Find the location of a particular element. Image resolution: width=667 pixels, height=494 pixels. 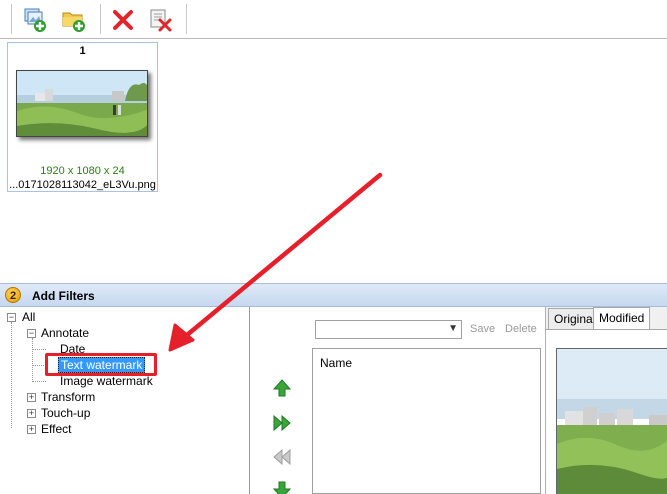

tree-node-transform: Transform is located at coordinates (68, 397).